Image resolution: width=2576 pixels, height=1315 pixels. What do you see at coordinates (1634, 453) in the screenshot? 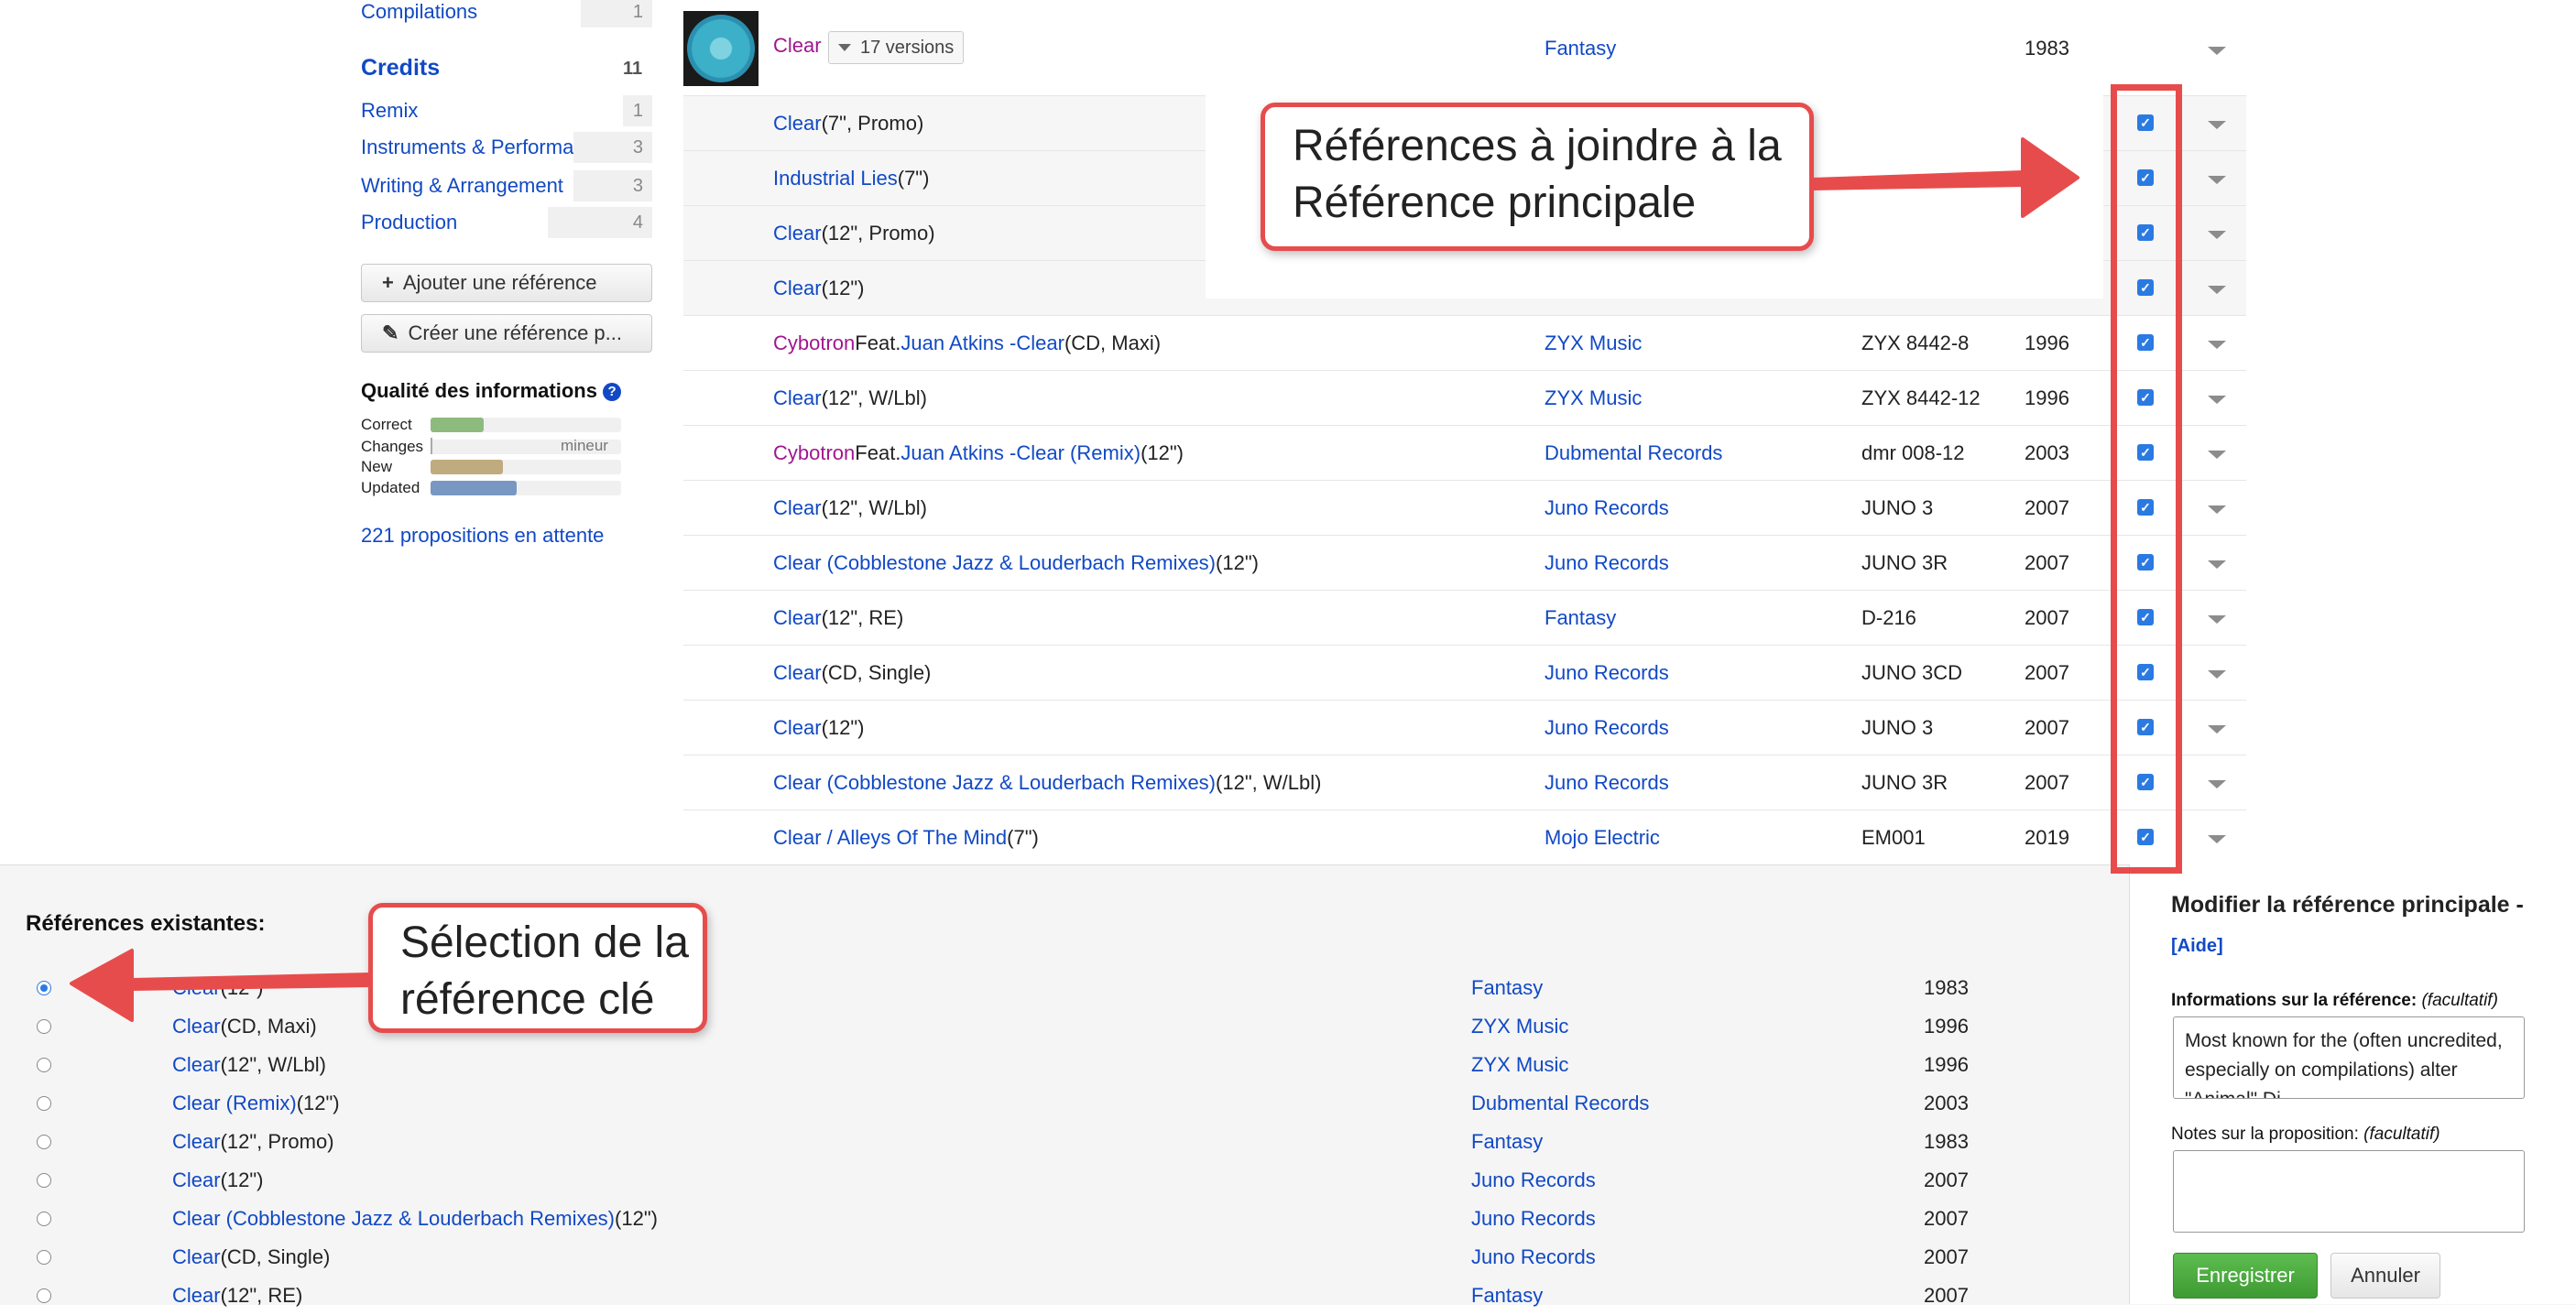
I see `release-label-link: Dubmental Records` at bounding box center [1634, 453].